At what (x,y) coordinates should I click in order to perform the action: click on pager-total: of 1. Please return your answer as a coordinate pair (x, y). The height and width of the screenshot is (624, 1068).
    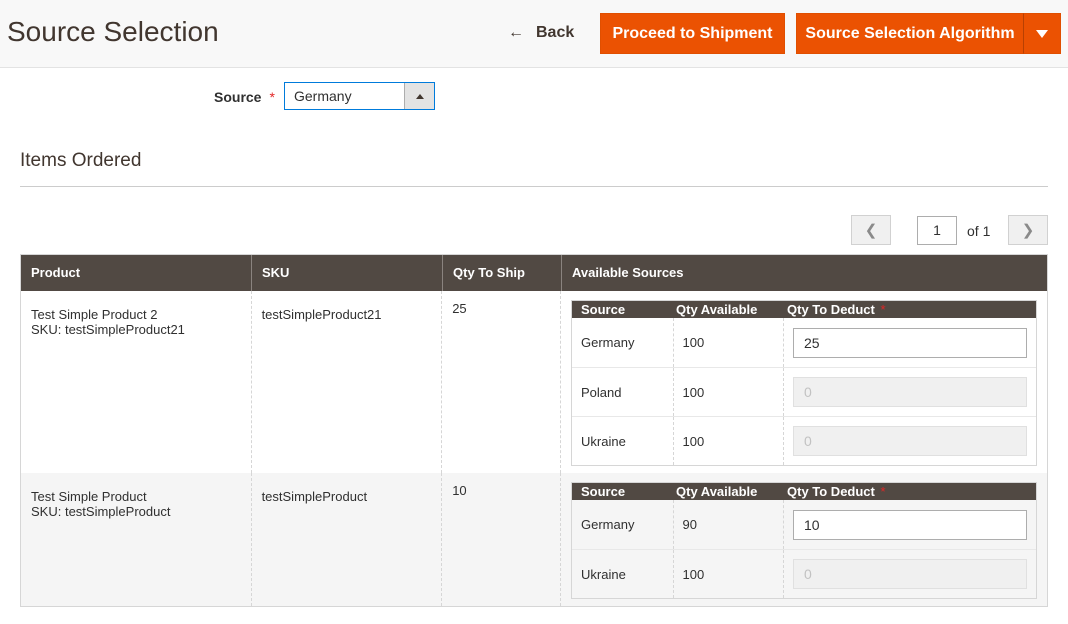
    Looking at the image, I should click on (979, 231).